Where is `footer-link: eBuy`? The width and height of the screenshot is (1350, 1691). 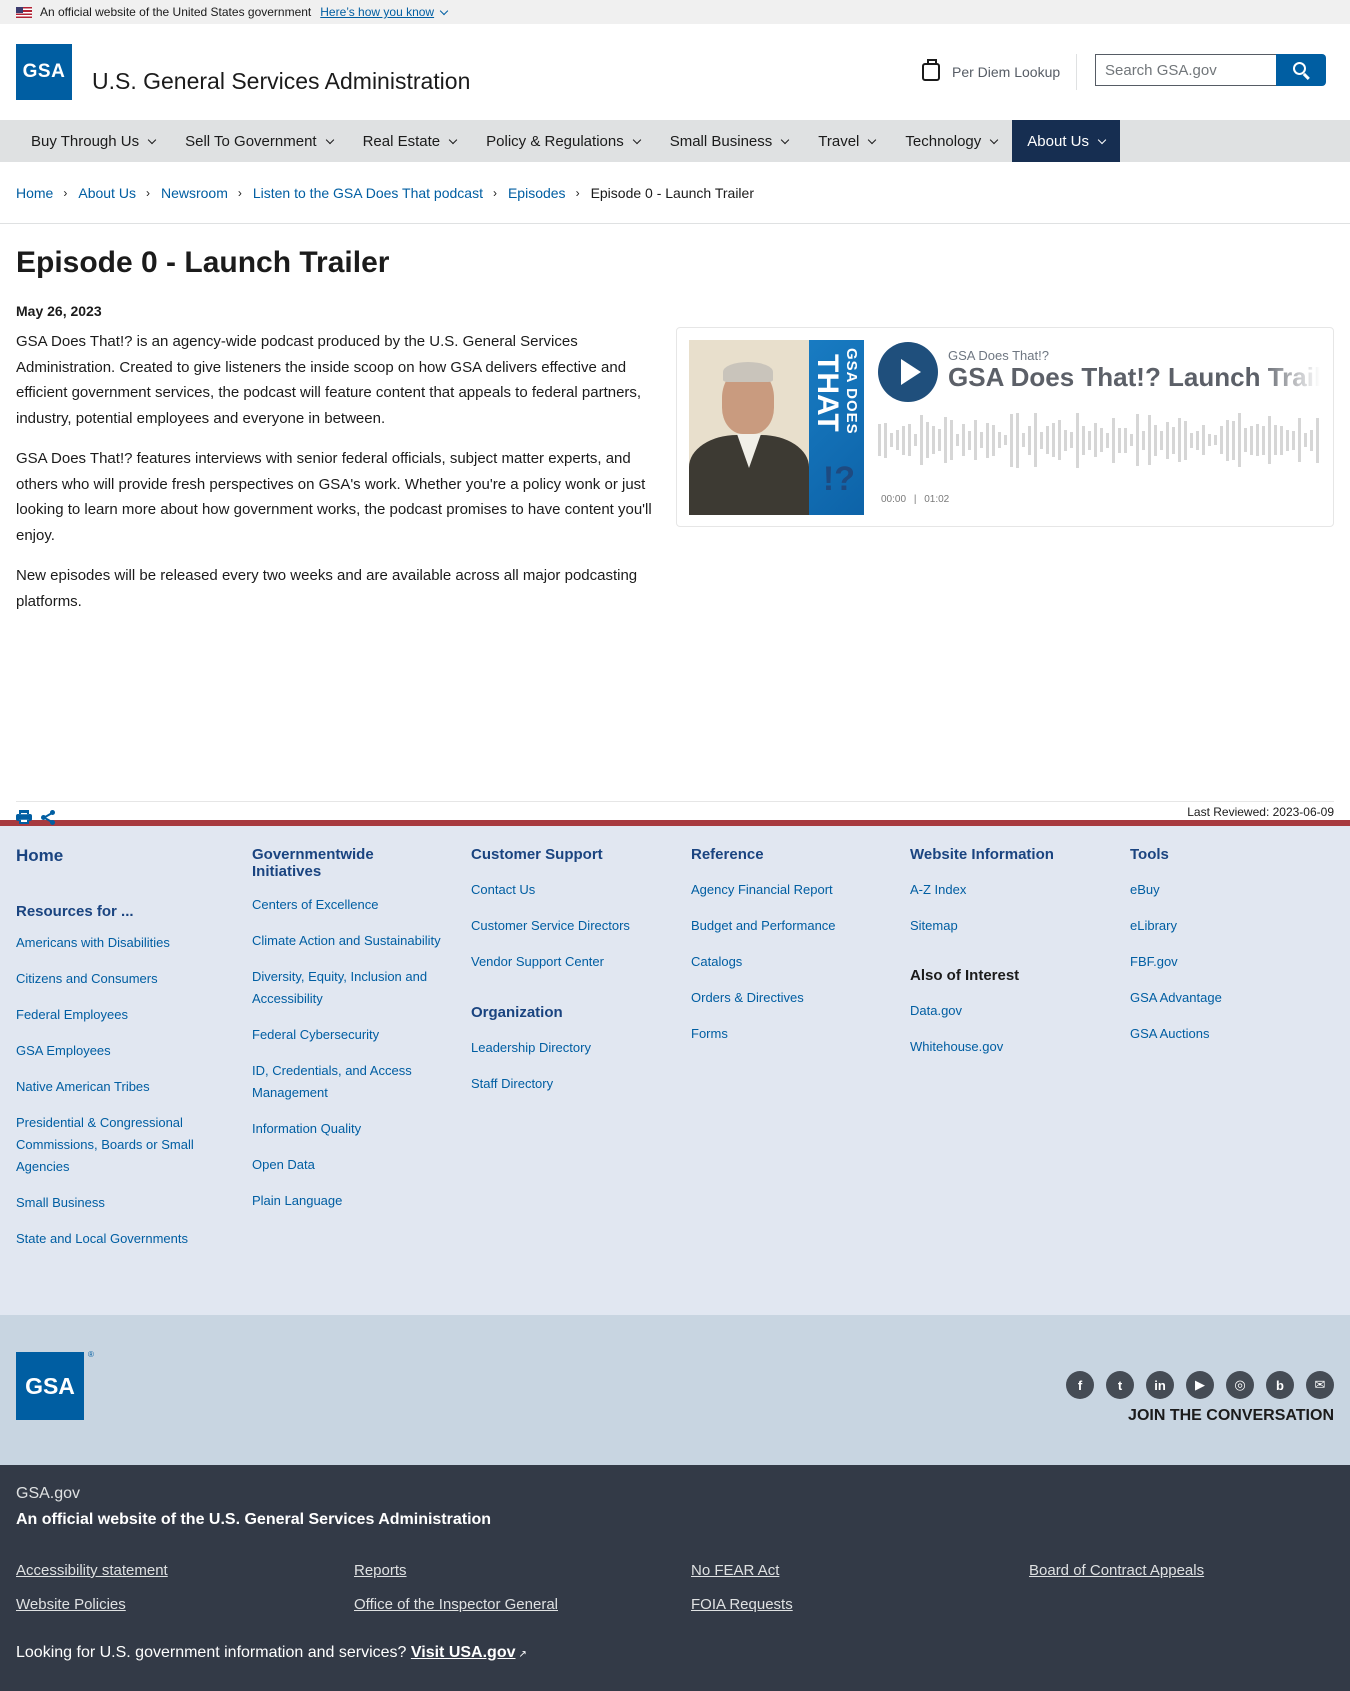
footer-link: eBuy is located at coordinates (1230, 890).